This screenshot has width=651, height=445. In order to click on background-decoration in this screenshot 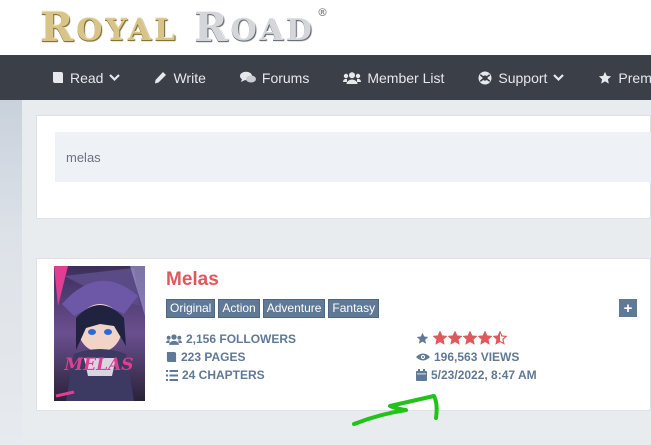, I will do `click(11, 272)`.